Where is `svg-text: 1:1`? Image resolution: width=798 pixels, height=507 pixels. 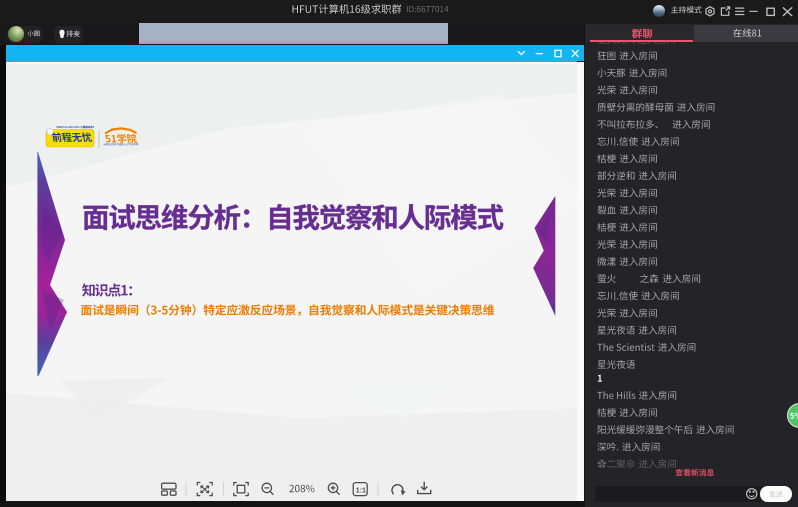
svg-text: 1:1 is located at coordinates (361, 491).